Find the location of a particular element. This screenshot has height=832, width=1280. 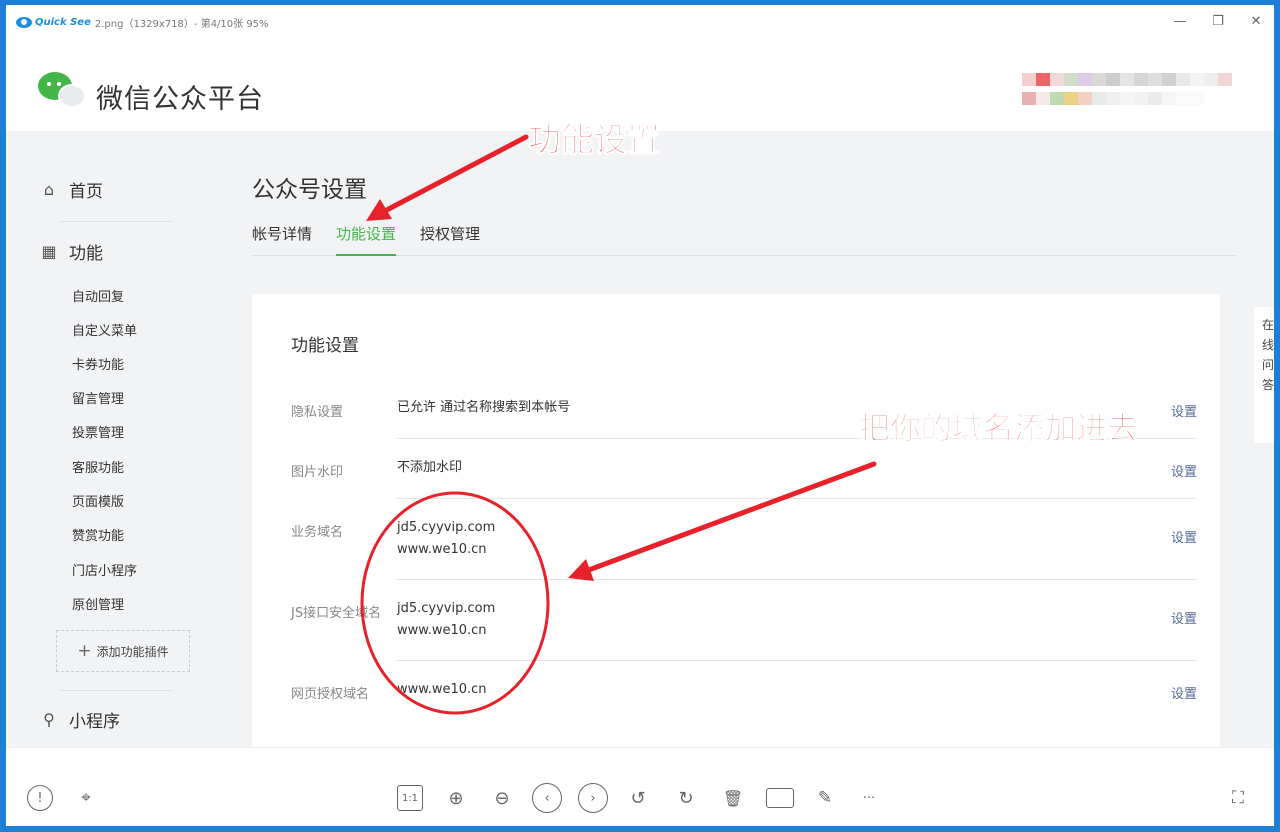

crop-icon is located at coordinates (780, 798).